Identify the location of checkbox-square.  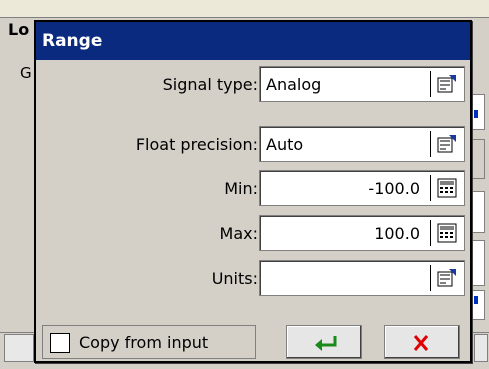
(60, 343).